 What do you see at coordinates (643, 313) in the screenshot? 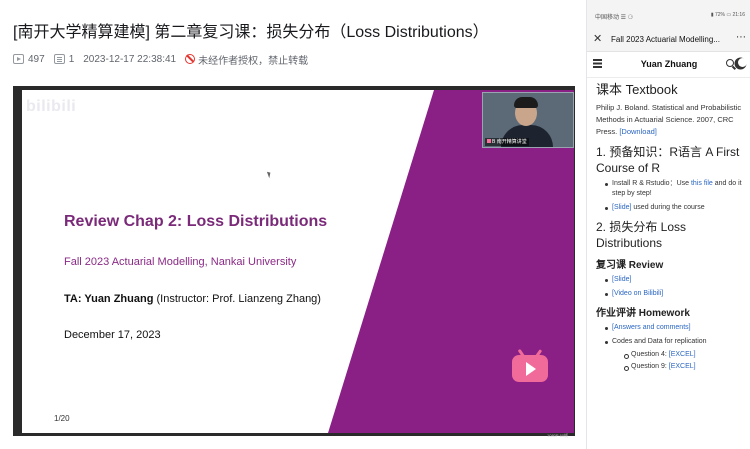
I see `homework-heading: 作业评讲 Homework` at bounding box center [643, 313].